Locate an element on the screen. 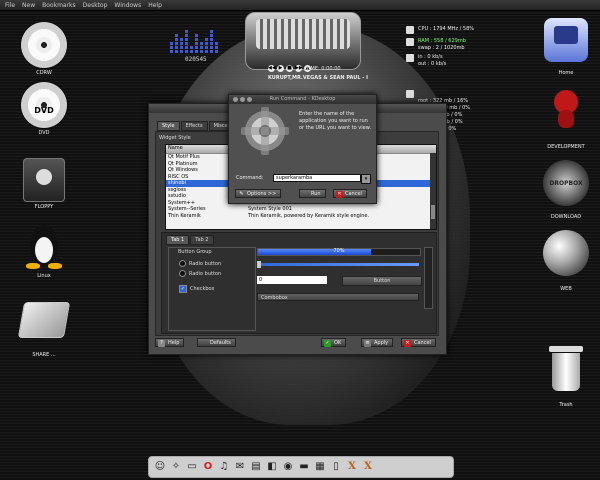 The image size is (600, 480). desktop-icon-development: DEVELOPMENT is located at coordinates (566, 118).